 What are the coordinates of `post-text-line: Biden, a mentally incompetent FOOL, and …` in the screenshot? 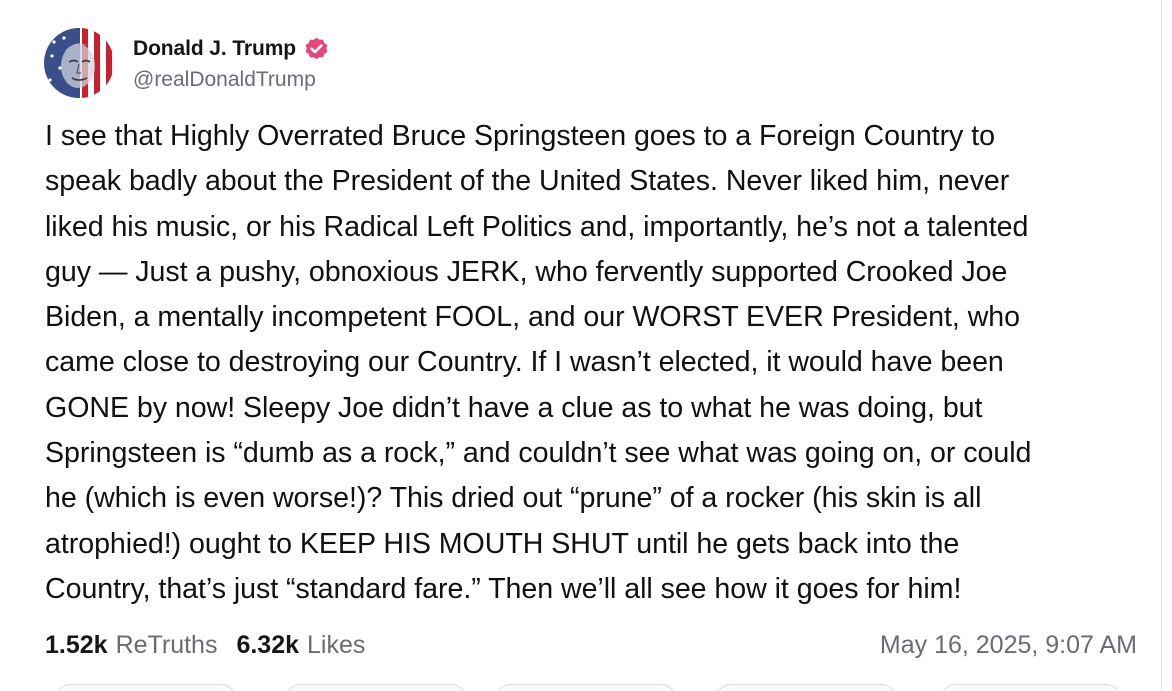 It's located at (533, 317).